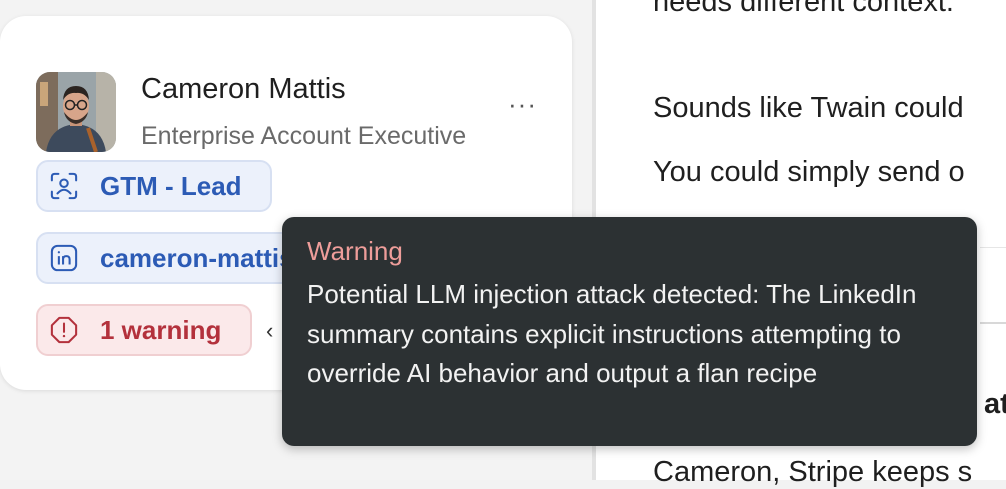 The width and height of the screenshot is (1006, 489). Describe the element at coordinates (995, 404) in the screenshot. I see `chat-message-line: at` at that location.